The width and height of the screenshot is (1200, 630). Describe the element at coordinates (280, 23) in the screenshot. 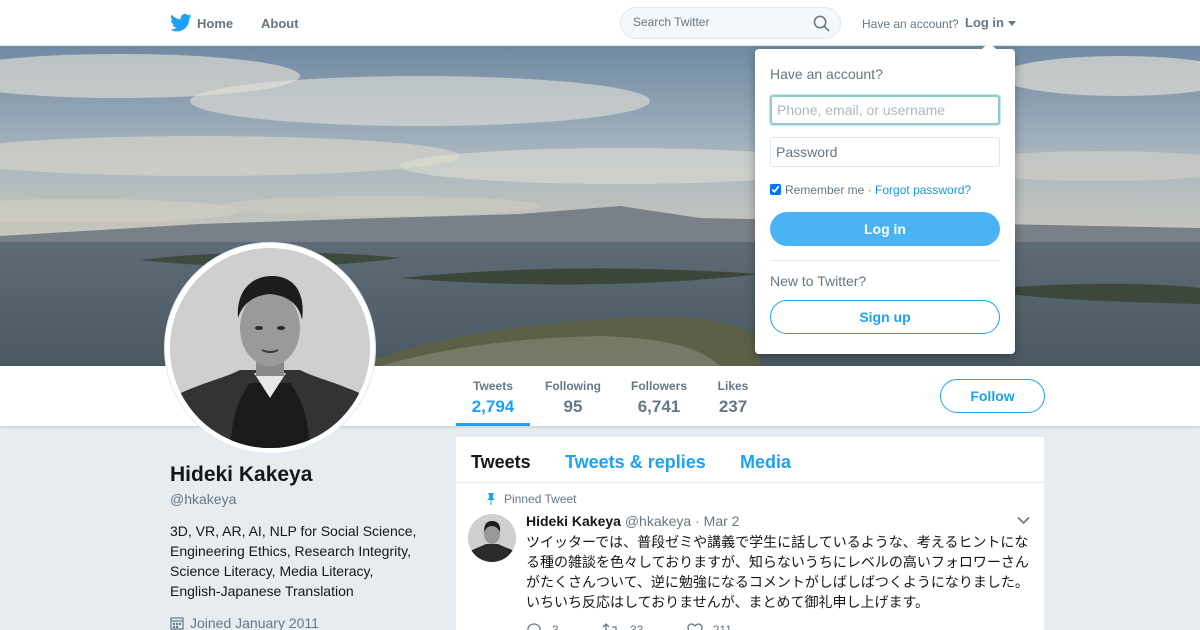

I see `nav-about-link: About` at that location.